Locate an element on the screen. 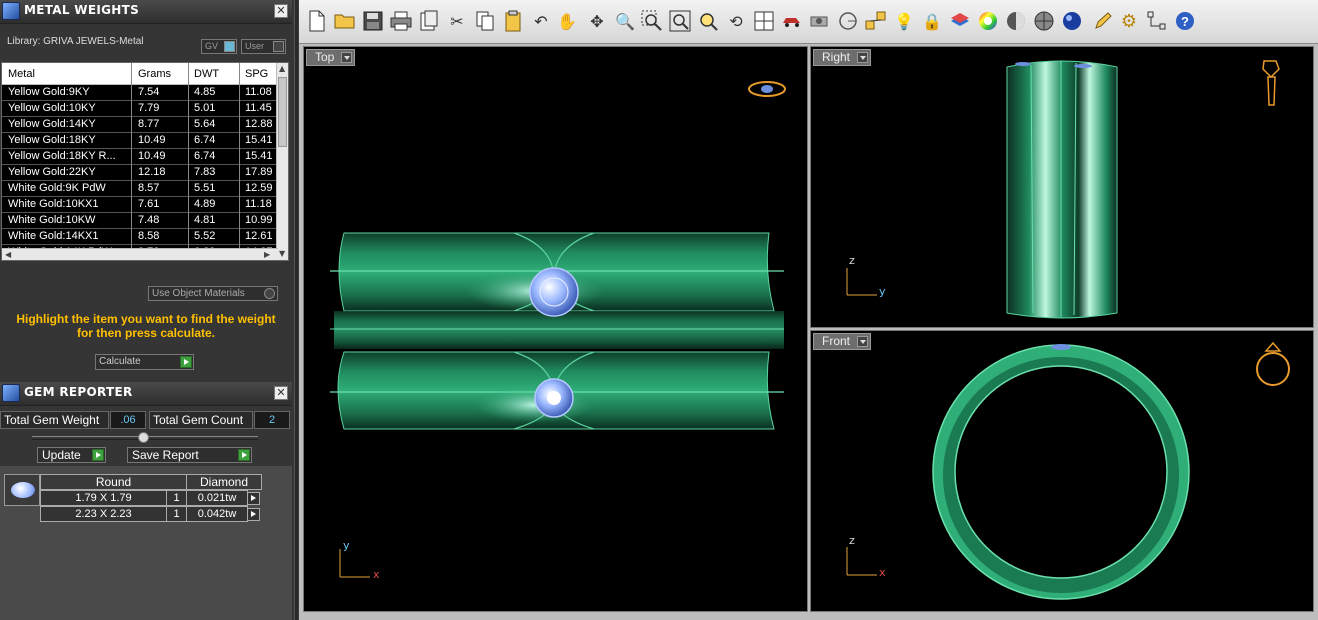  gem-row: 2.23 X 2.23 1 0.042tw is located at coordinates (151, 514).